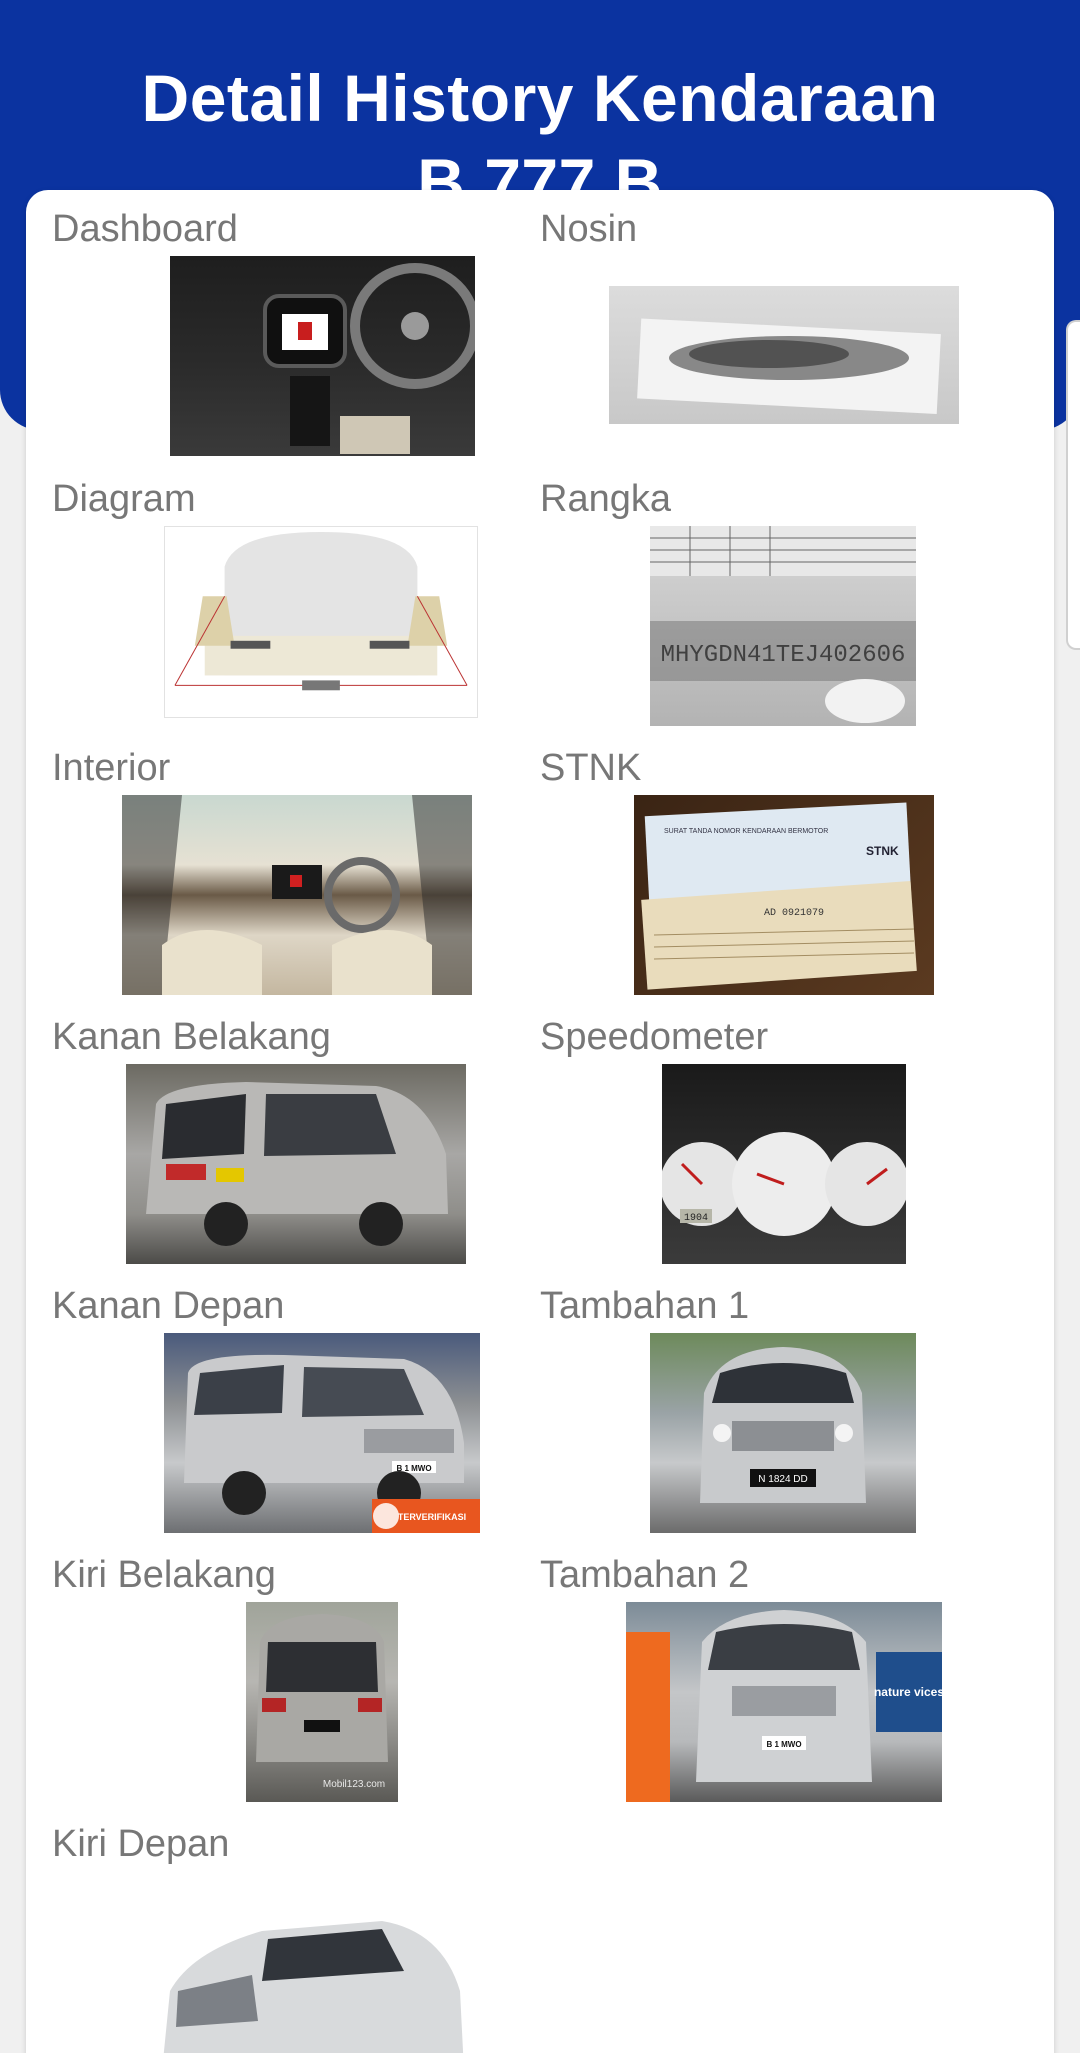 The width and height of the screenshot is (1080, 2053). What do you see at coordinates (432, 1517) in the screenshot?
I see `verified-badge-text: TERVERIFIKASI` at bounding box center [432, 1517].